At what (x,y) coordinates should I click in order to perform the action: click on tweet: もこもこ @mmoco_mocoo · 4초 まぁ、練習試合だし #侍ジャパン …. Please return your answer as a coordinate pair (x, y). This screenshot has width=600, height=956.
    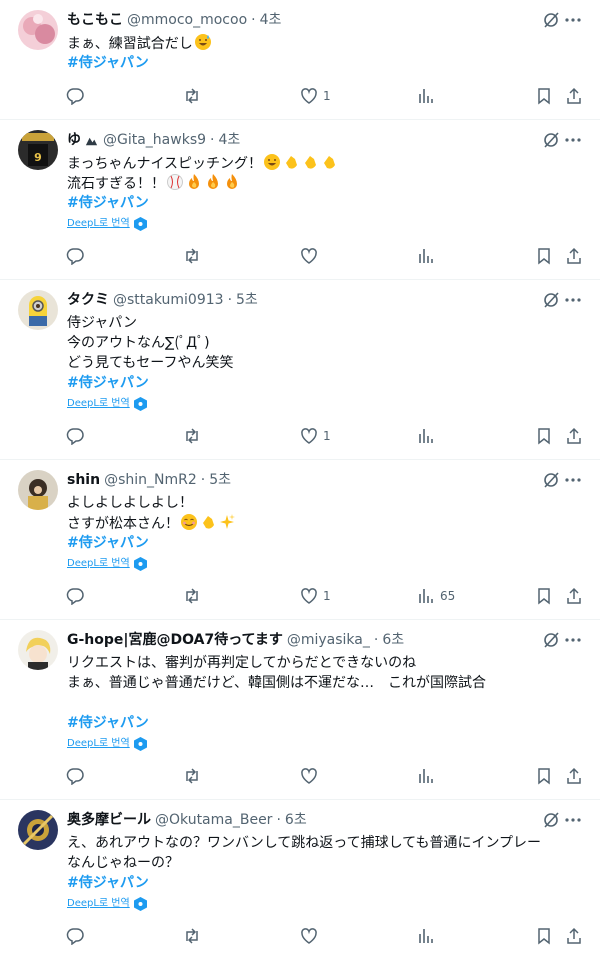
    Looking at the image, I should click on (300, 60).